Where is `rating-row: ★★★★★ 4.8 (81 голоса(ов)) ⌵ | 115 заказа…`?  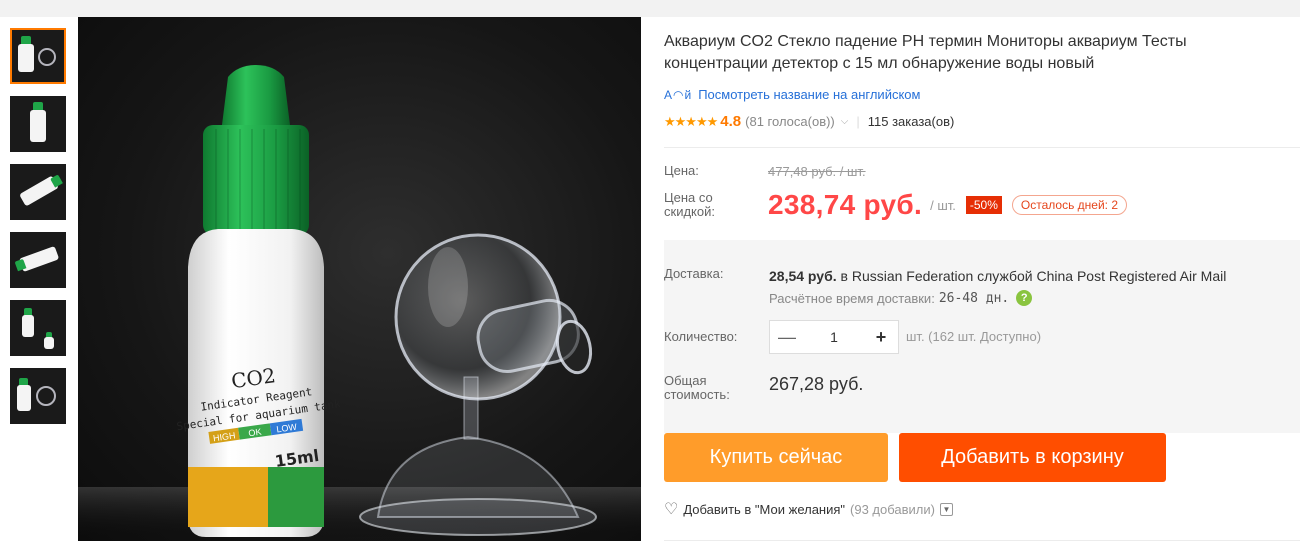
rating-row: ★★★★★ 4.8 (81 голоса(ов)) ⌵ | 115 заказа… is located at coordinates (809, 121).